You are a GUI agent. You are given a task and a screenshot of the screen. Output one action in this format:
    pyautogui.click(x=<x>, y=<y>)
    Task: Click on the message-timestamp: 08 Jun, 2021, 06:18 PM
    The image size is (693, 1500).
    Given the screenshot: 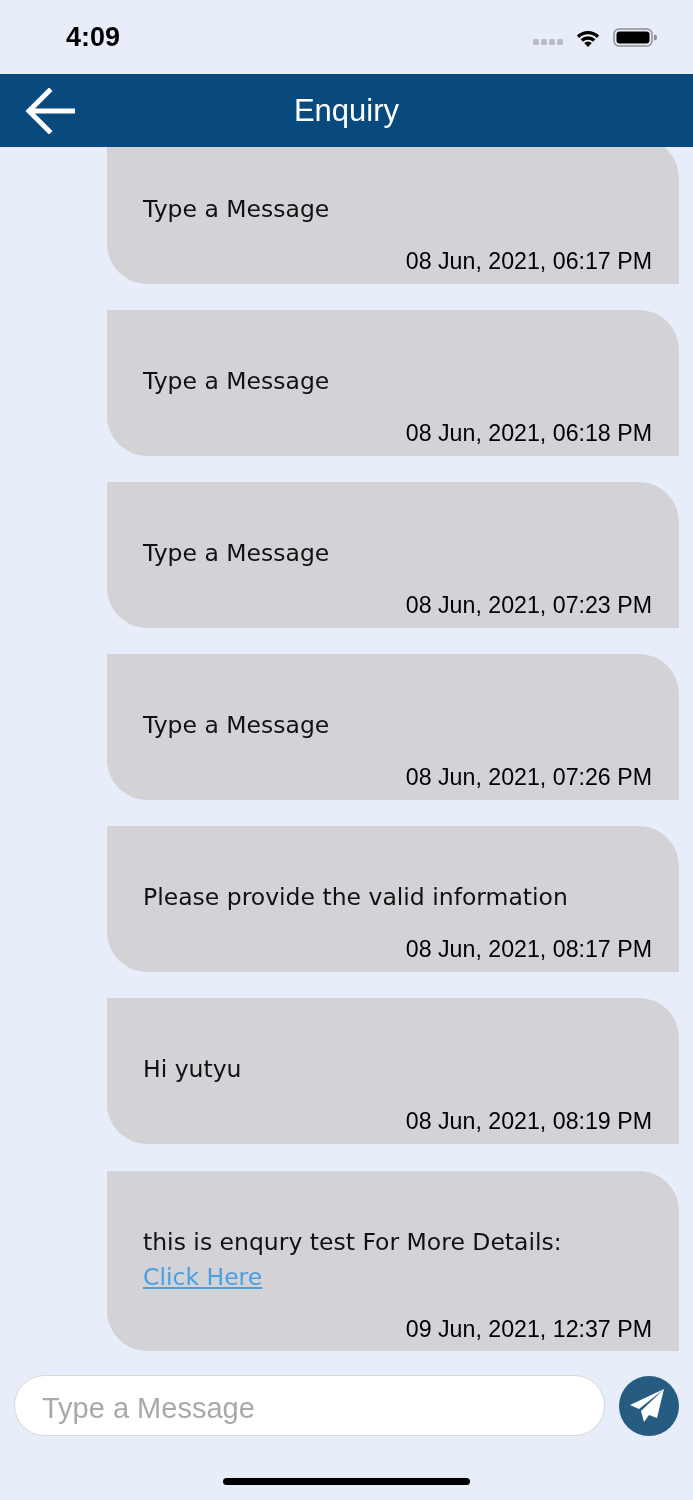 What is the action you would take?
    pyautogui.click(x=528, y=433)
    